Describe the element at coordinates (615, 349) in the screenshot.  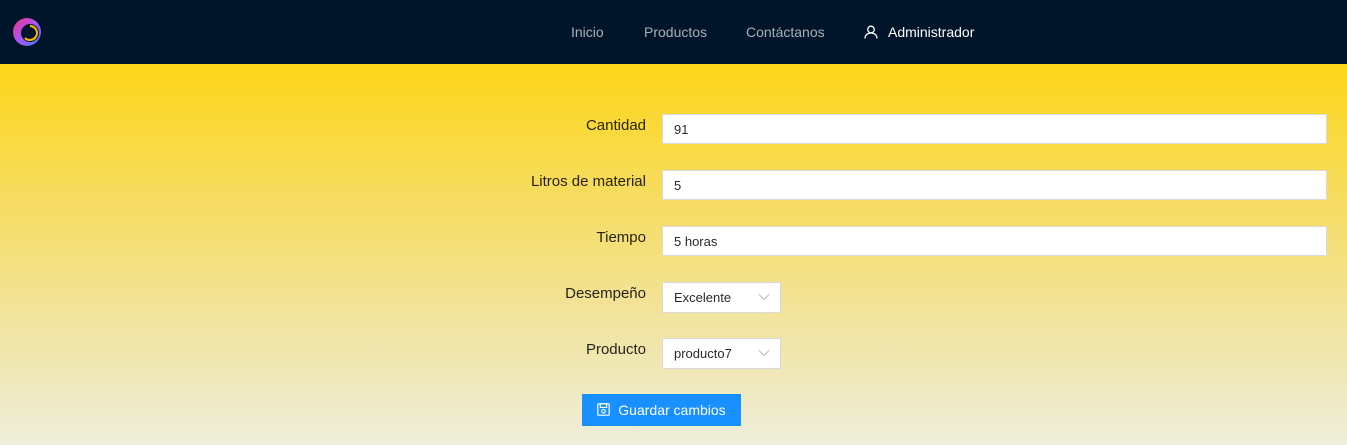
I see `producto-label: Producto` at that location.